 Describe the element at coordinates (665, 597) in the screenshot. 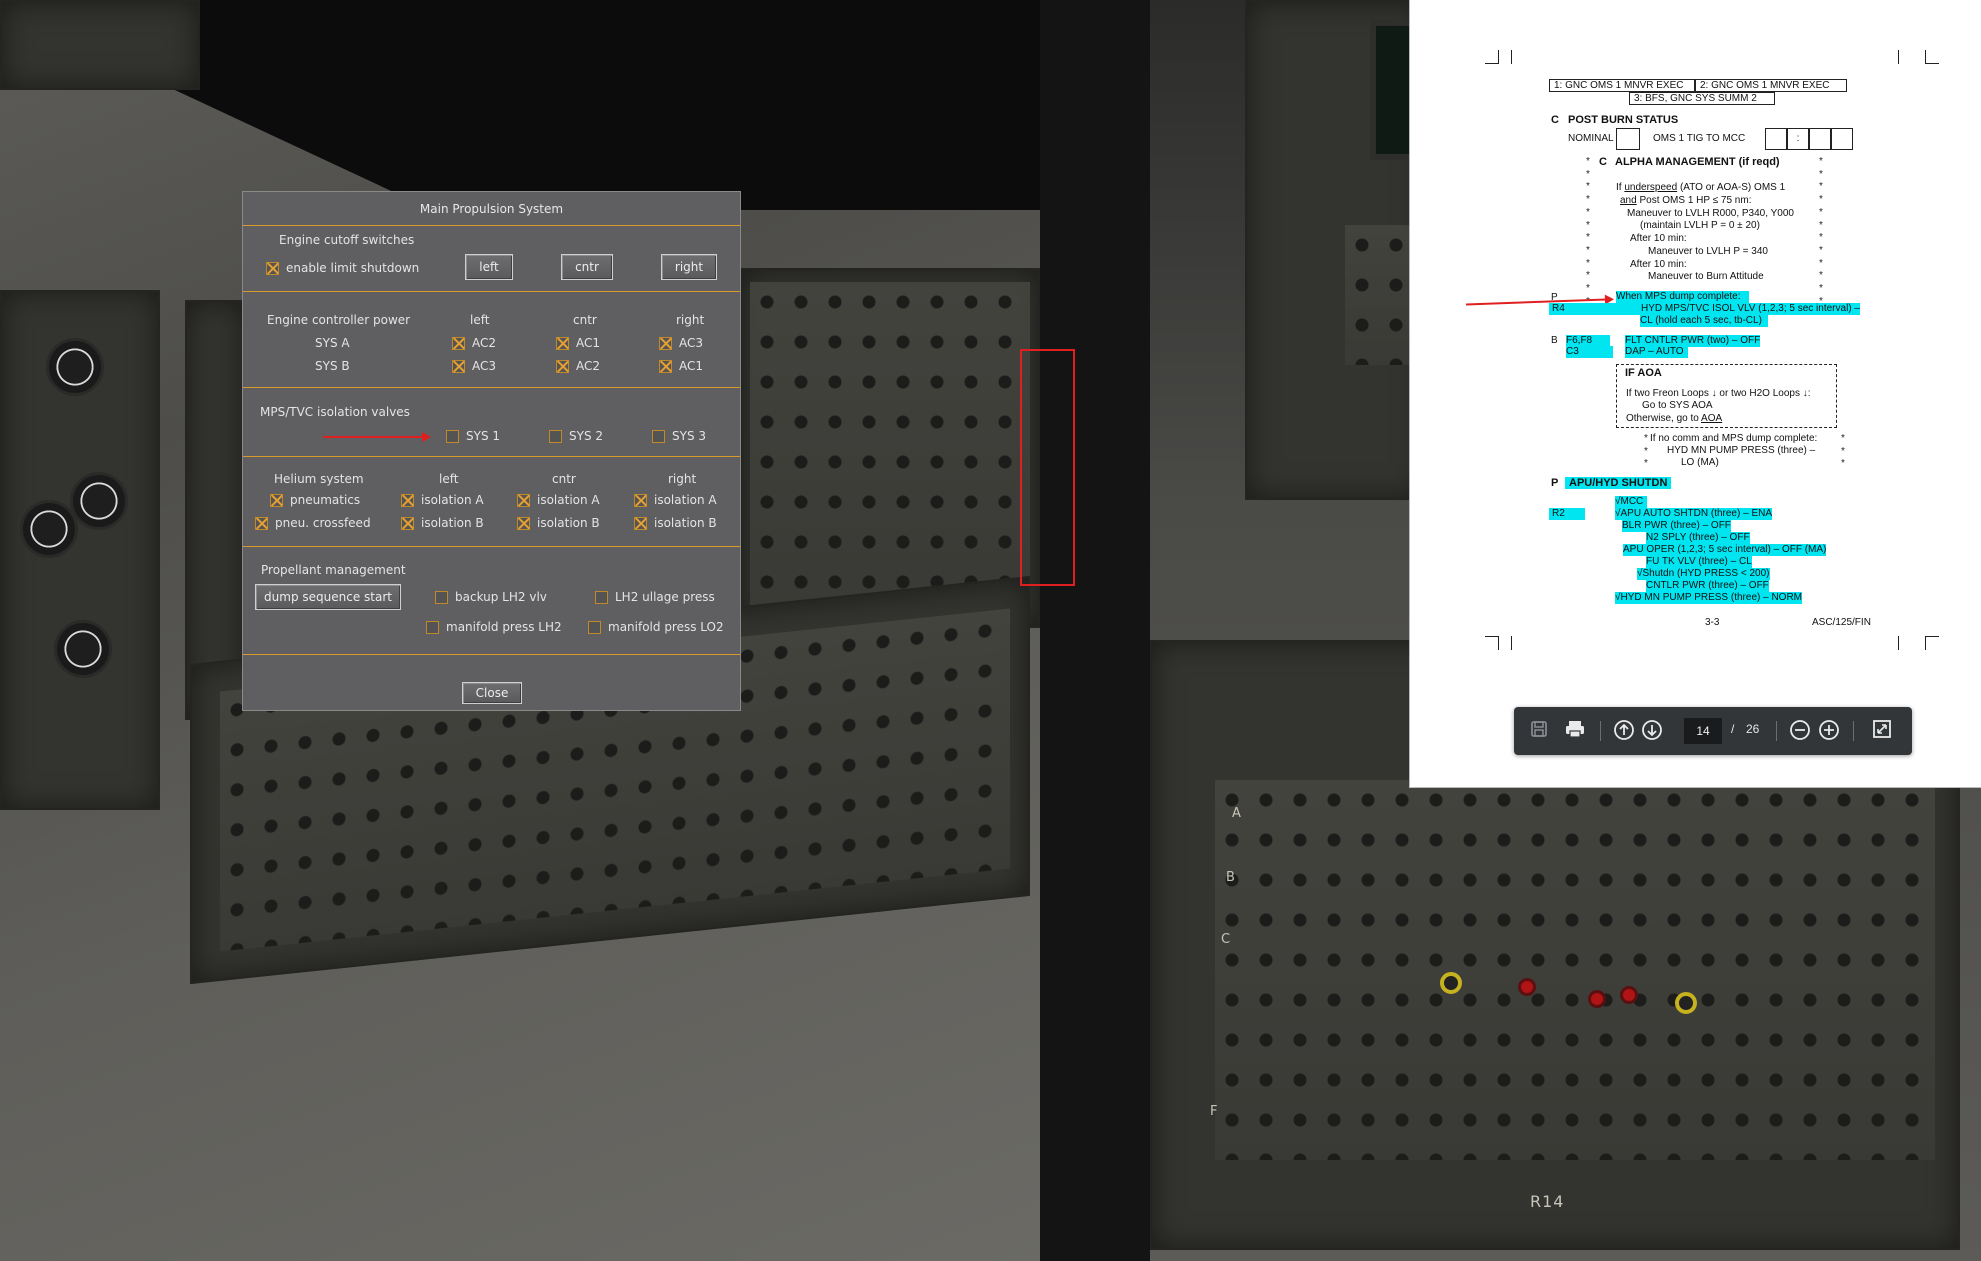

I see `lh2-ullage-press-label: LH2 ullage press` at that location.